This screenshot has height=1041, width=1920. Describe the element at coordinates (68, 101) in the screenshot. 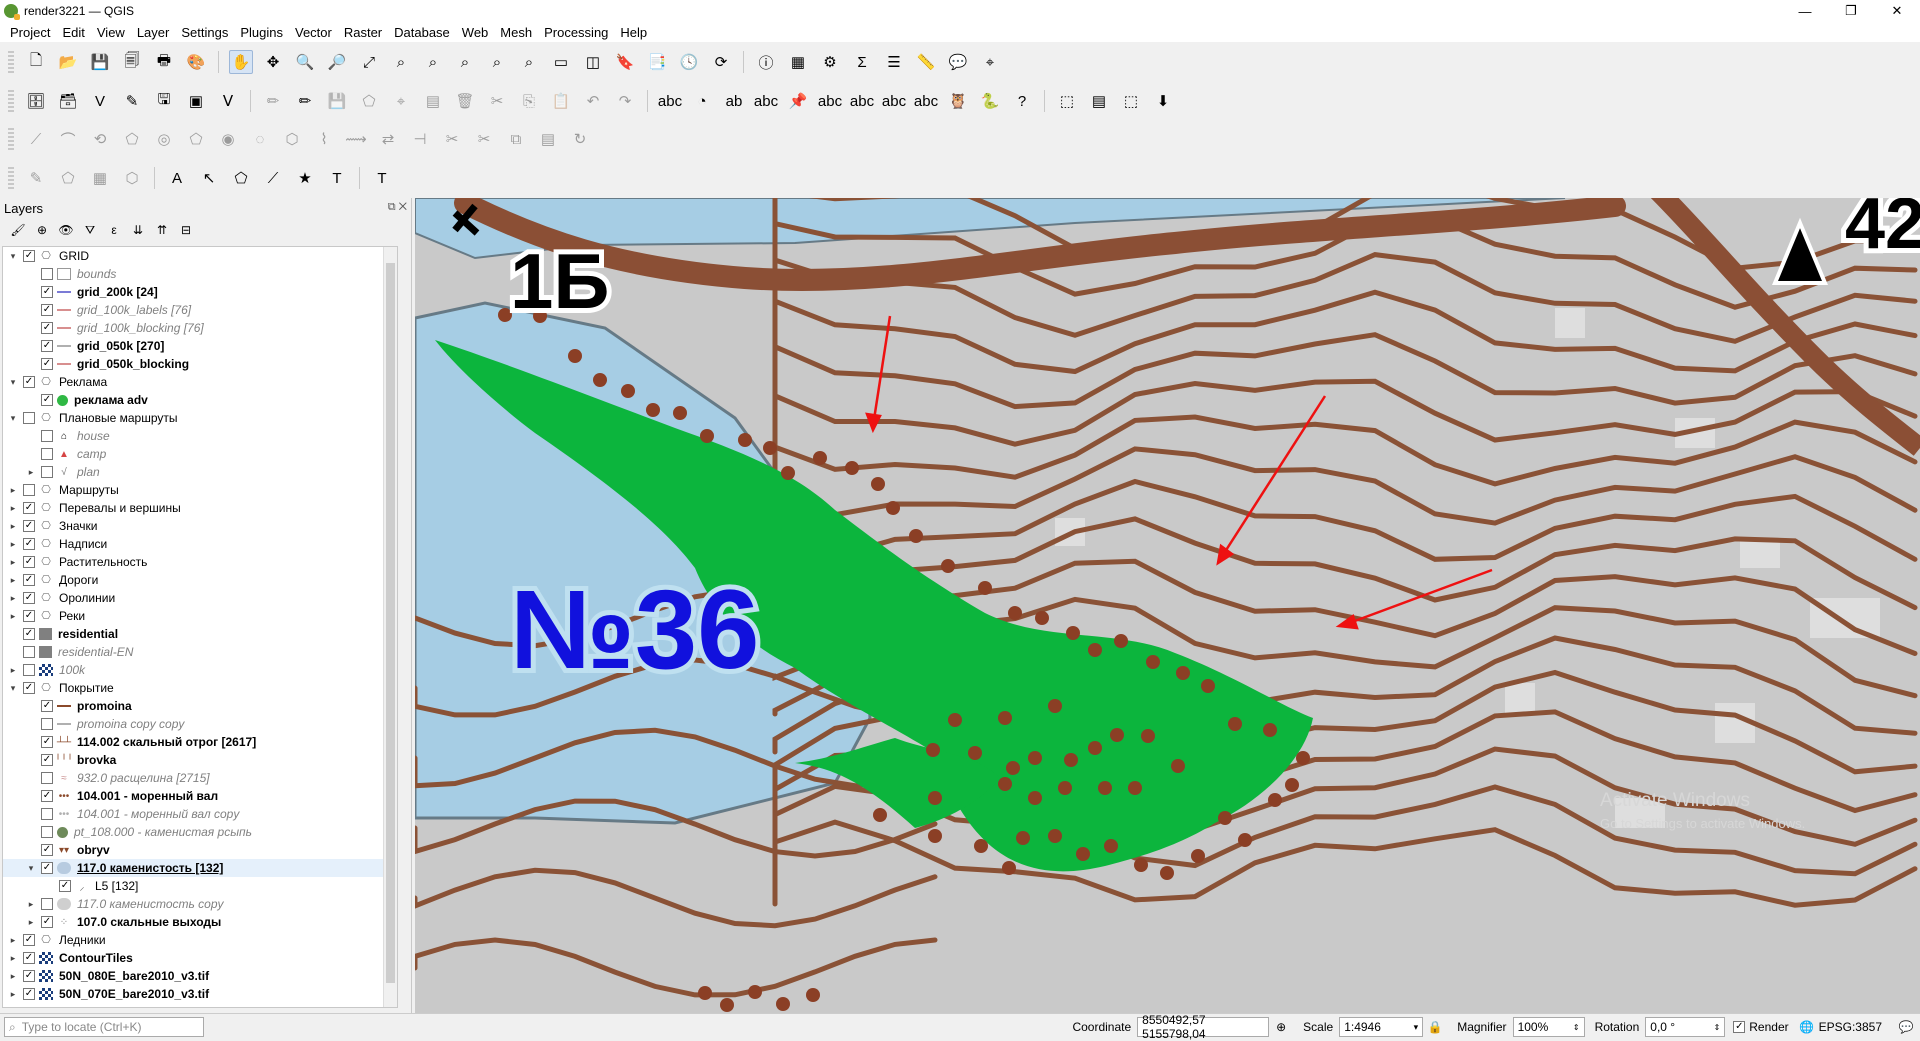

I see `new-geopackage-icon: 🗃` at that location.